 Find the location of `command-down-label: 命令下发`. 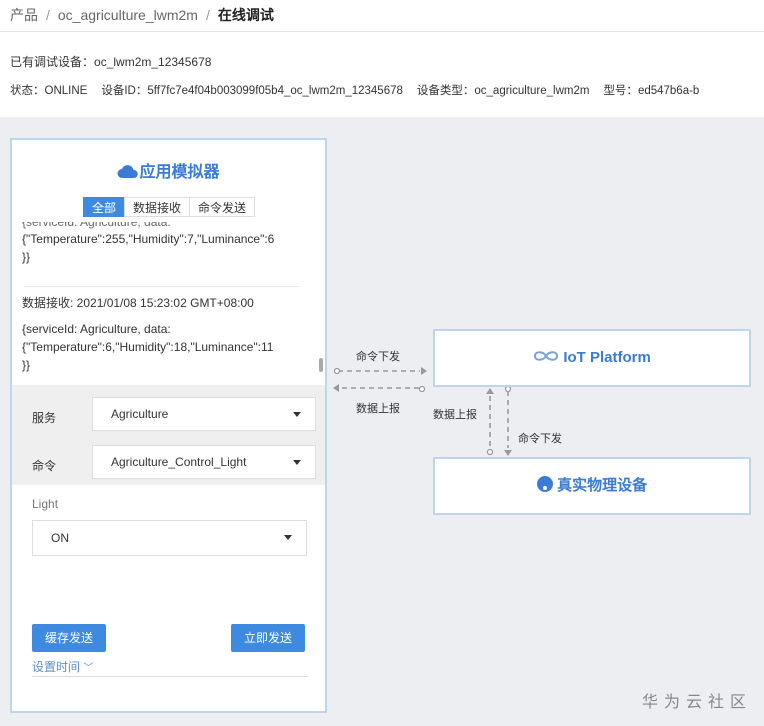

command-down-label: 命令下发 is located at coordinates (378, 357).